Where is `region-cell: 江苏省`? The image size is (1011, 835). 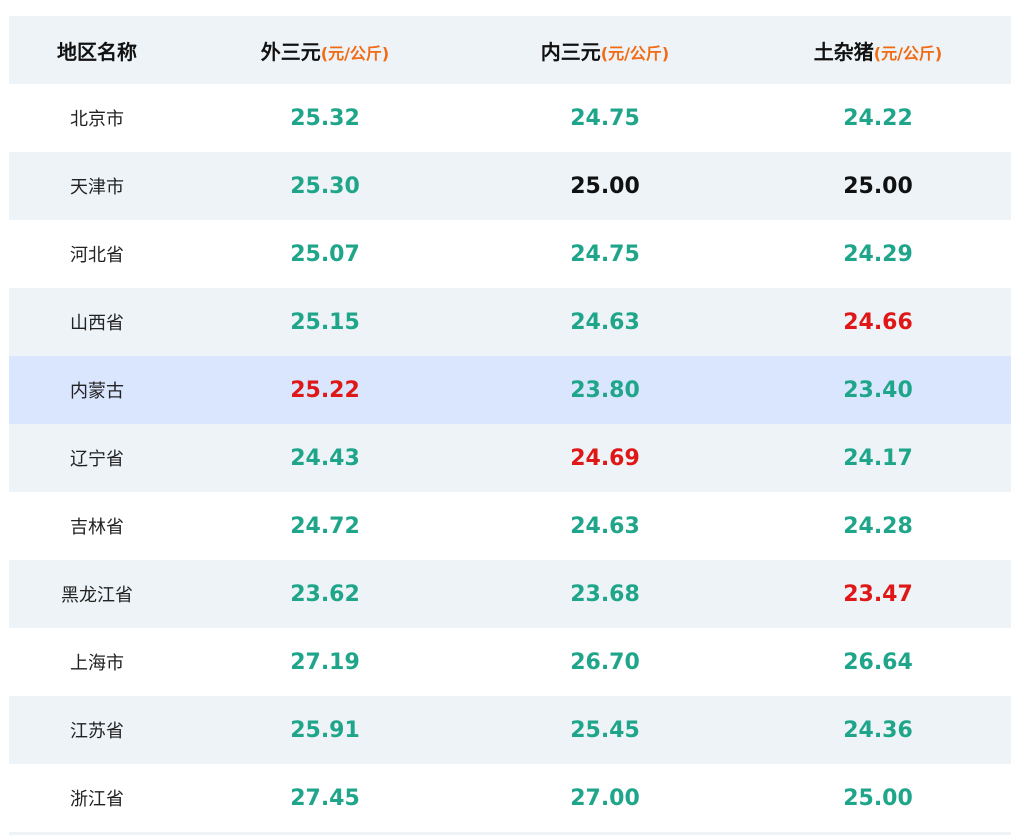
region-cell: 江苏省 is located at coordinates (97, 730).